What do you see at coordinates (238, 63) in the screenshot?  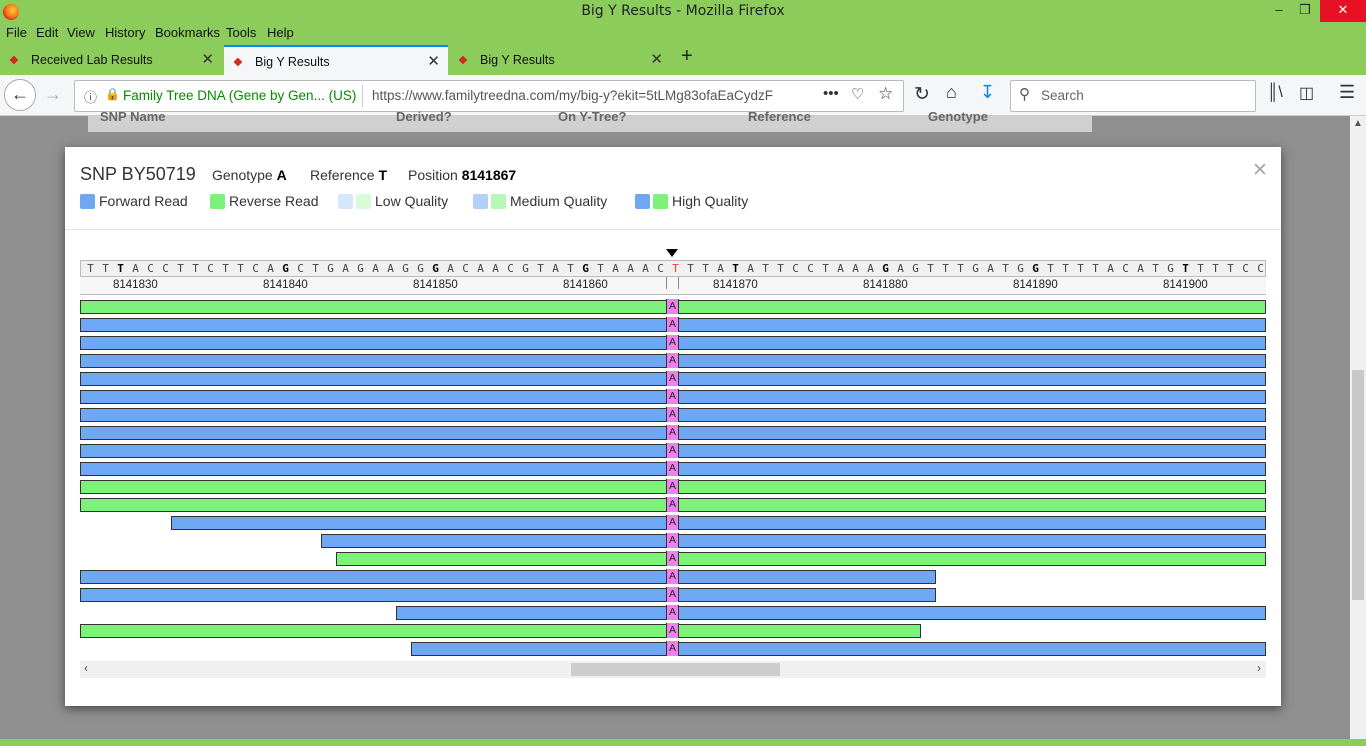 I see `dna-icon: ❖` at bounding box center [238, 63].